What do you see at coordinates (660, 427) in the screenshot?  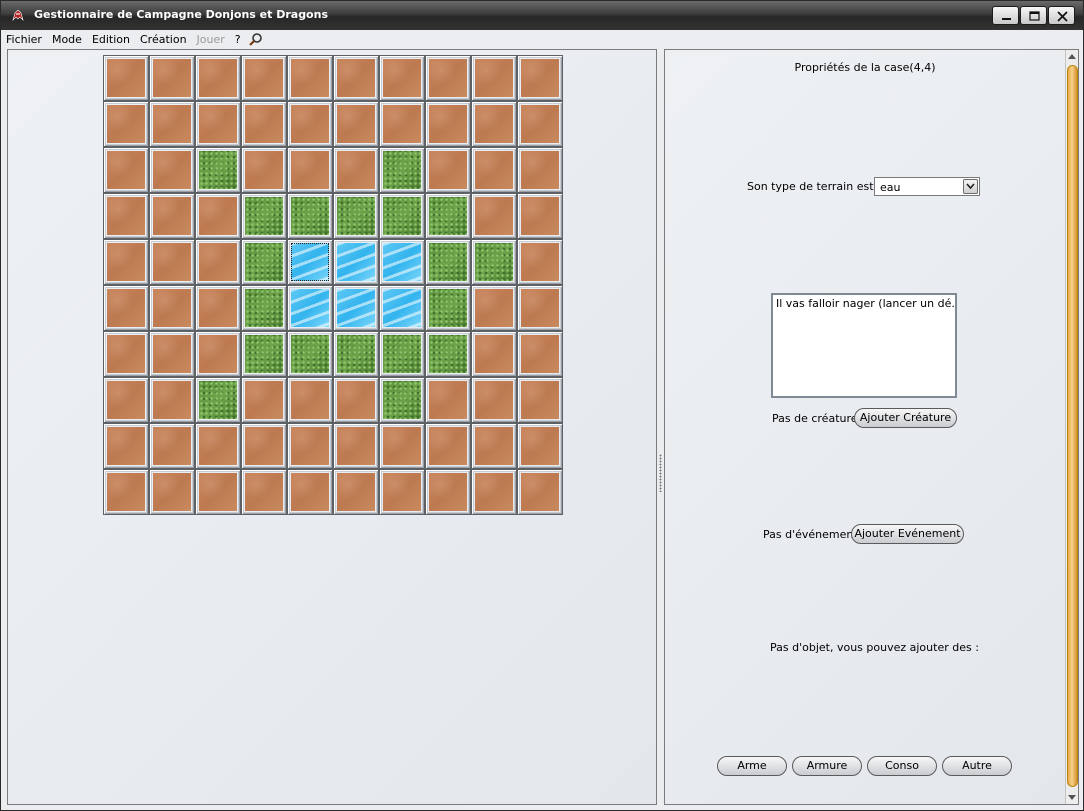 I see `split-pane-divider` at bounding box center [660, 427].